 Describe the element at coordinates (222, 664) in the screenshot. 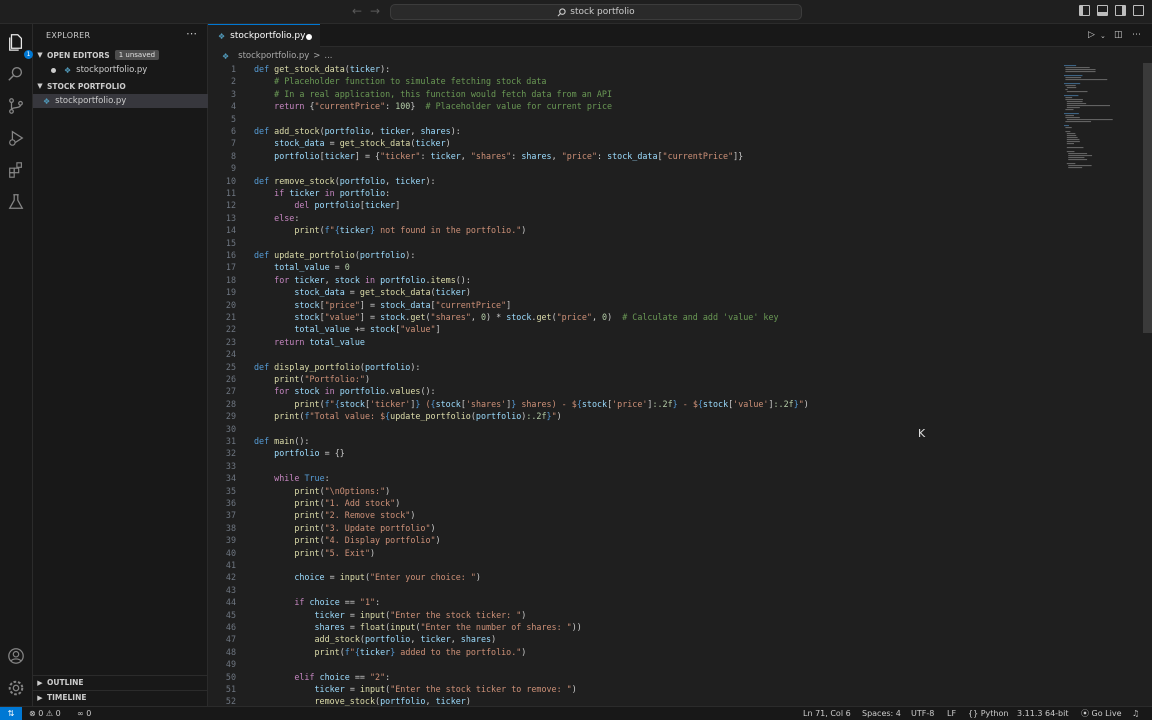

I see `code-line: 49` at that location.